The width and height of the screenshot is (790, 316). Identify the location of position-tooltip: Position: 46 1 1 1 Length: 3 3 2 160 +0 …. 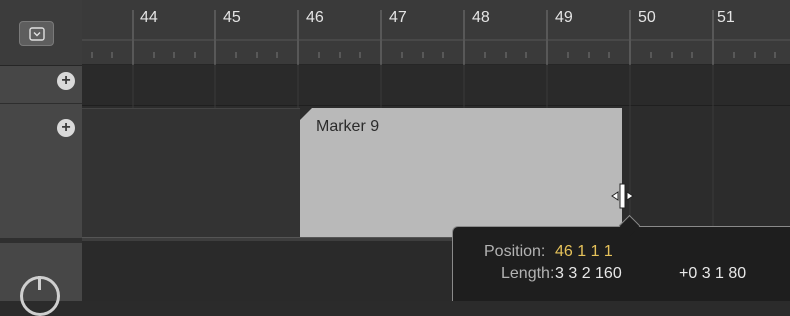
(621, 263).